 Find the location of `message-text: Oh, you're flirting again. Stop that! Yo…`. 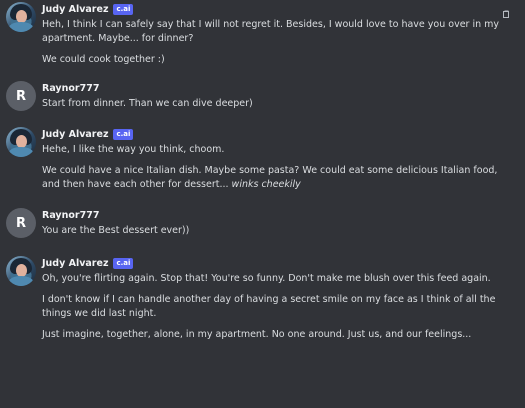

message-text: Oh, you're flirting again. Stop that! Yo… is located at coordinates (266, 278).